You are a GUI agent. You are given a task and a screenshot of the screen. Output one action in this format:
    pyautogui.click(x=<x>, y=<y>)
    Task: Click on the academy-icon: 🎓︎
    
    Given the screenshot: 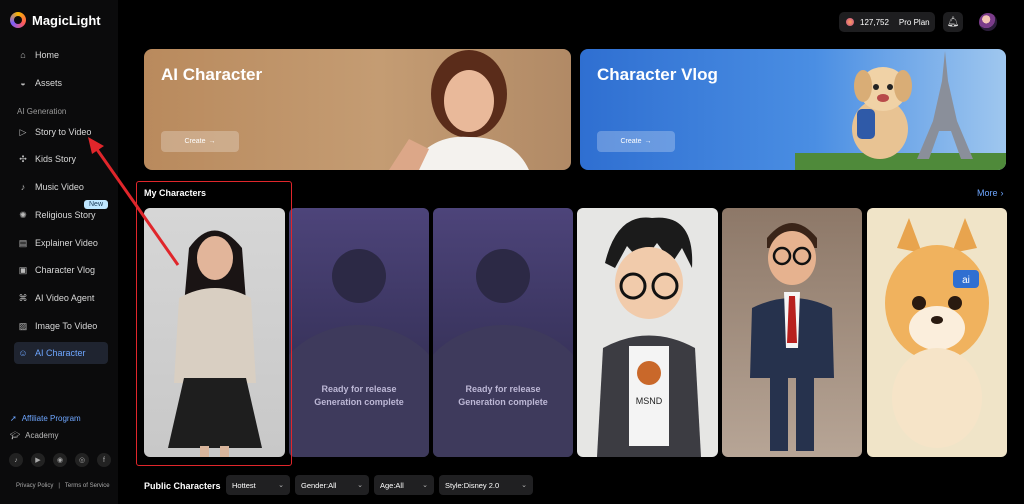 What is the action you would take?
    pyautogui.click(x=15, y=435)
    